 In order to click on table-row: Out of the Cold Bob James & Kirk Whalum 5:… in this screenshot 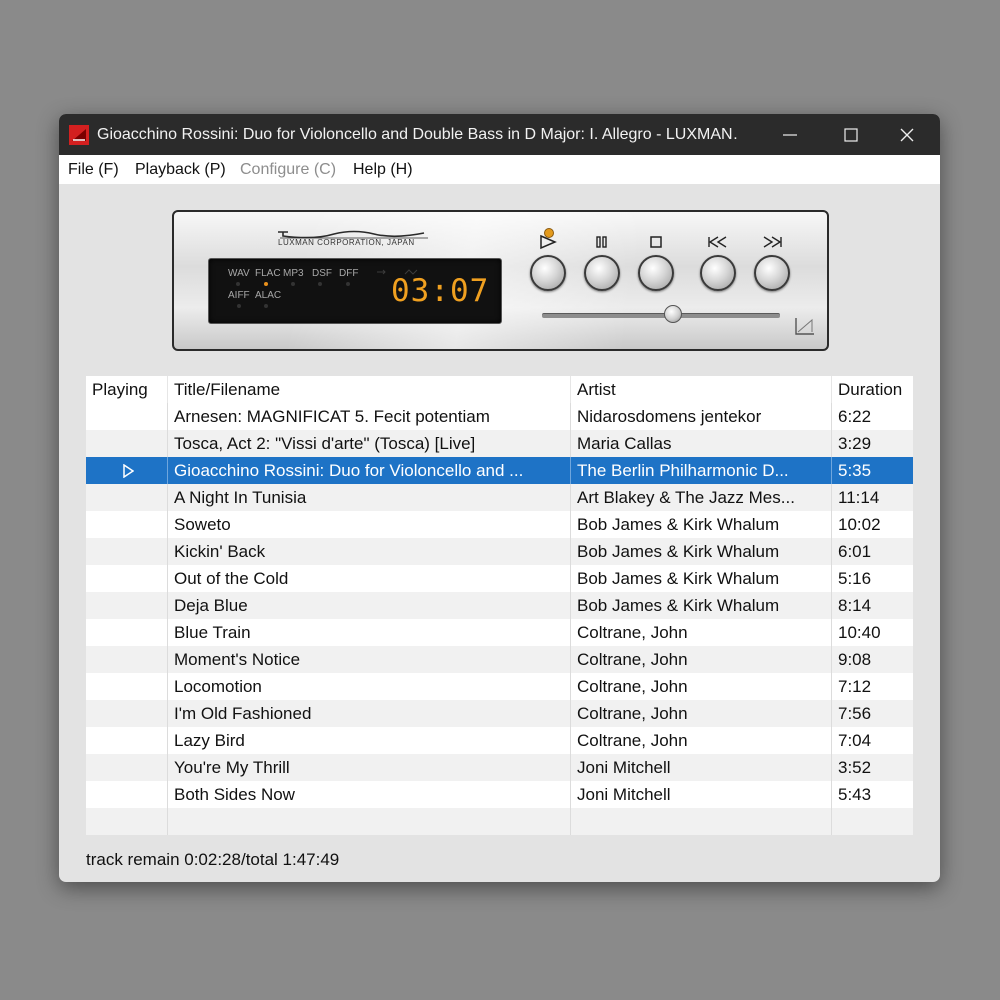, I will do `click(499, 578)`.